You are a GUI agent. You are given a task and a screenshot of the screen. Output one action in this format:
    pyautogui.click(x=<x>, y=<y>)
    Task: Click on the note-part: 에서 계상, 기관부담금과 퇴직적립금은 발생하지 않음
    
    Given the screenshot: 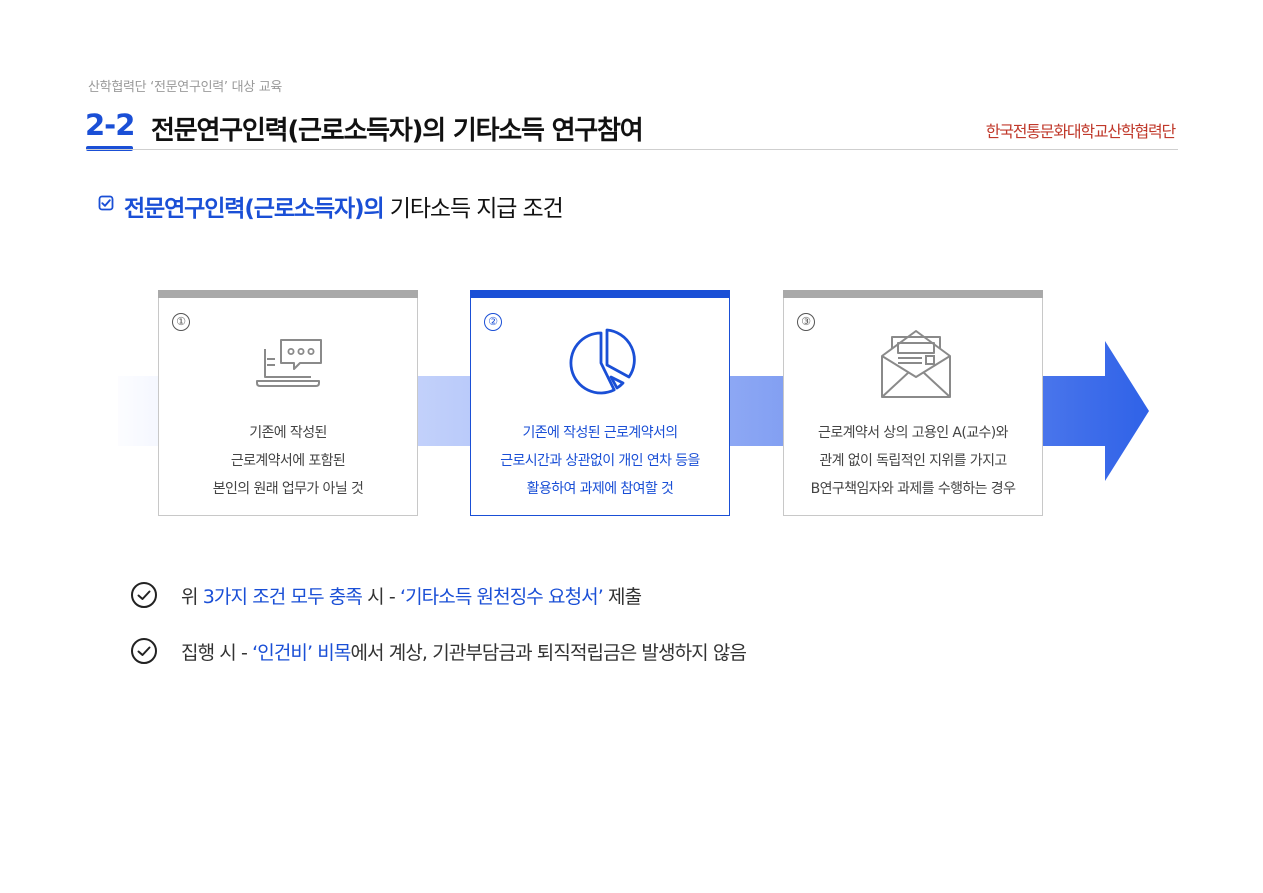 What is the action you would take?
    pyautogui.click(x=548, y=653)
    